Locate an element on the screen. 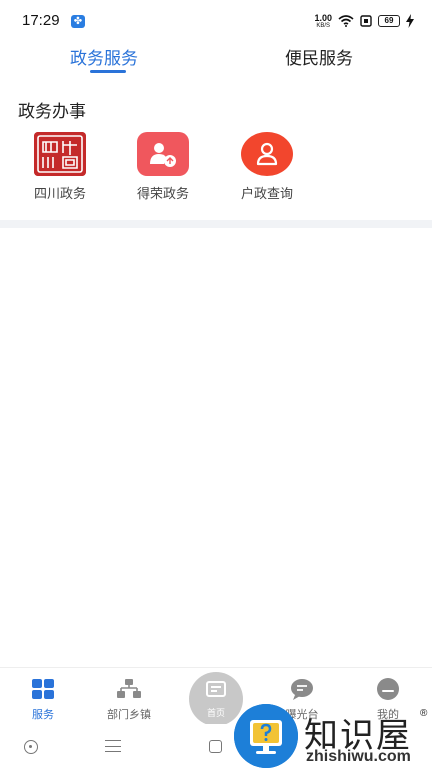  nav-label: 服务 is located at coordinates (43, 715).